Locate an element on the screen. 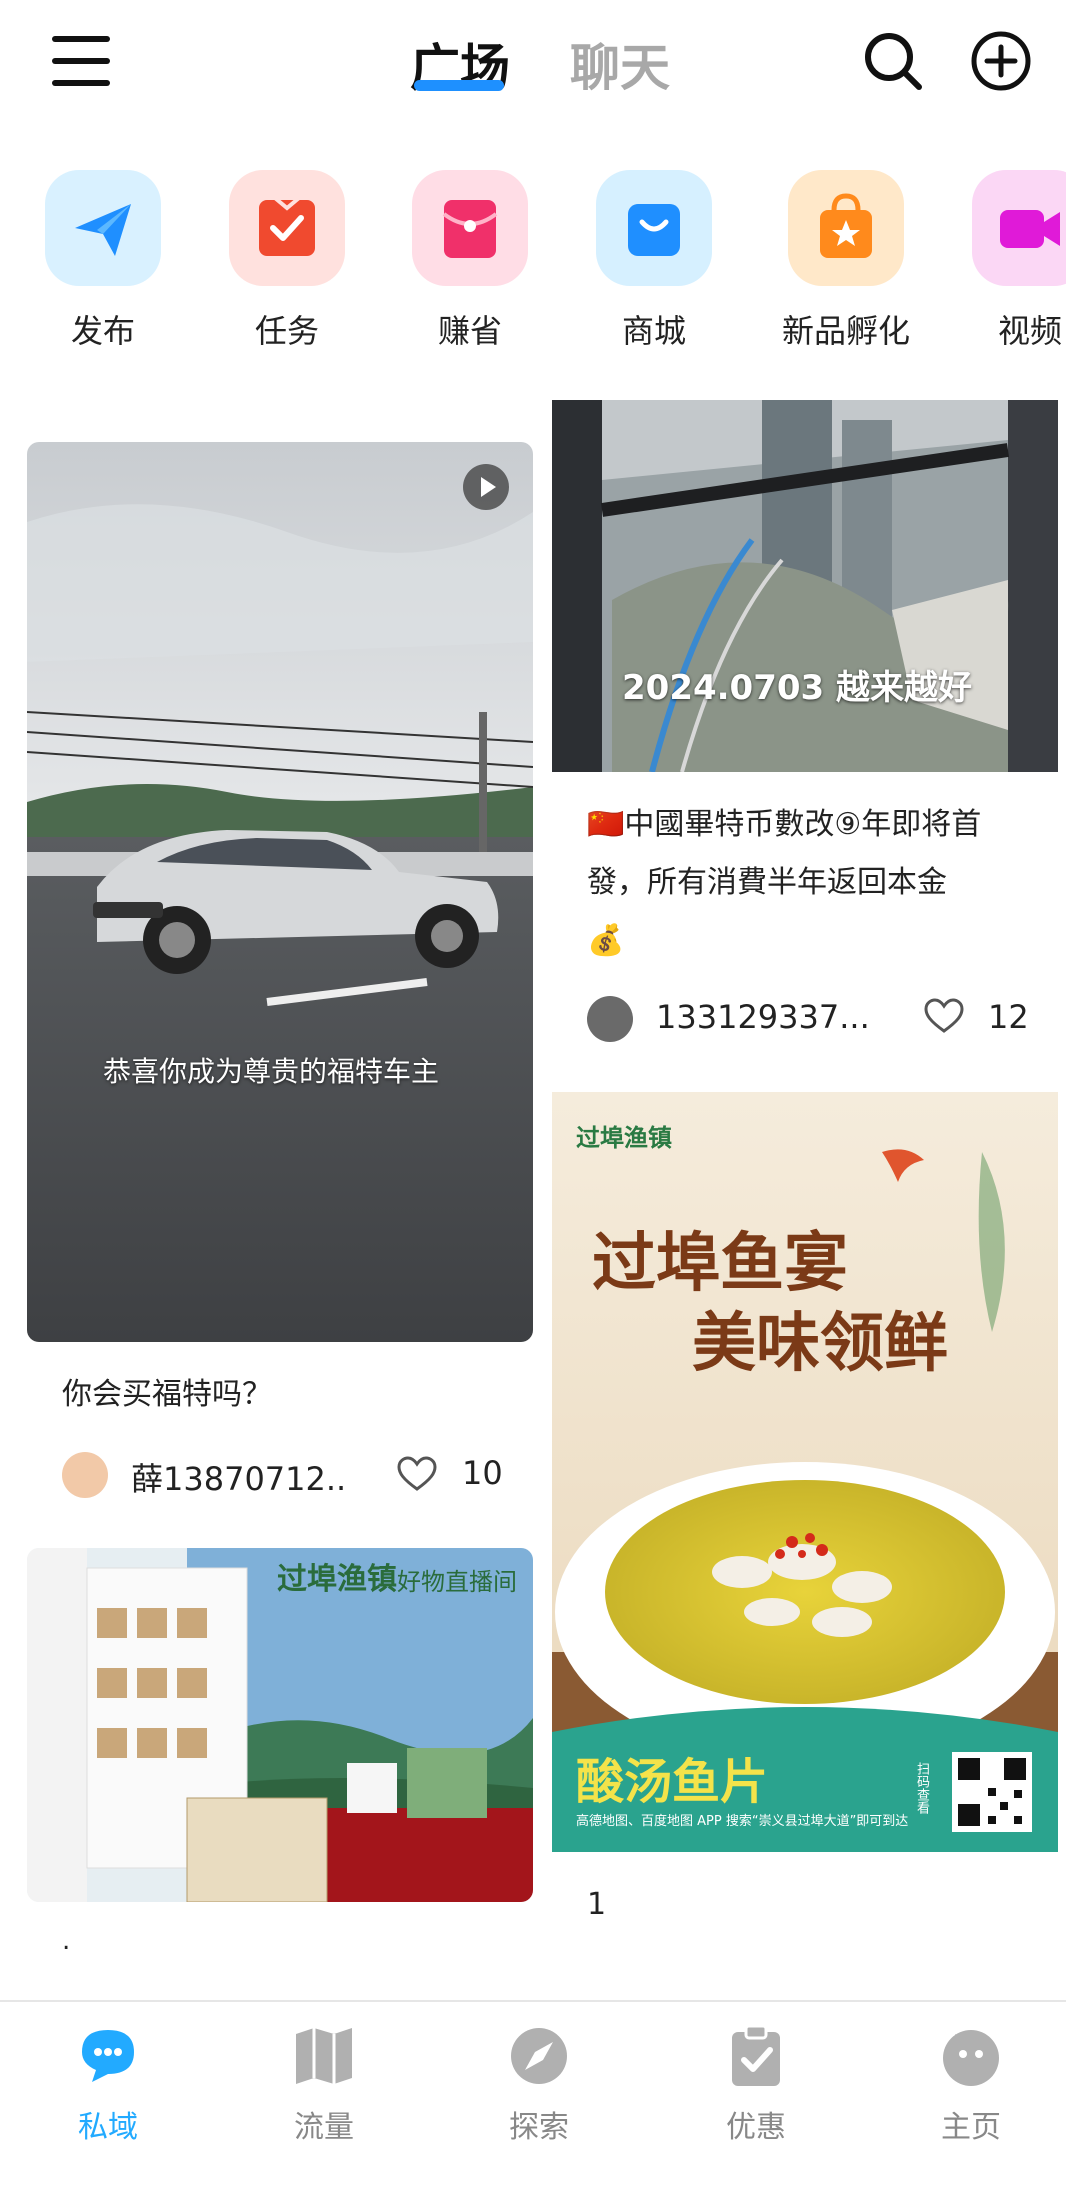 This screenshot has height=2186, width=1066. nav-explore: 探索 is located at coordinates (539, 2083).